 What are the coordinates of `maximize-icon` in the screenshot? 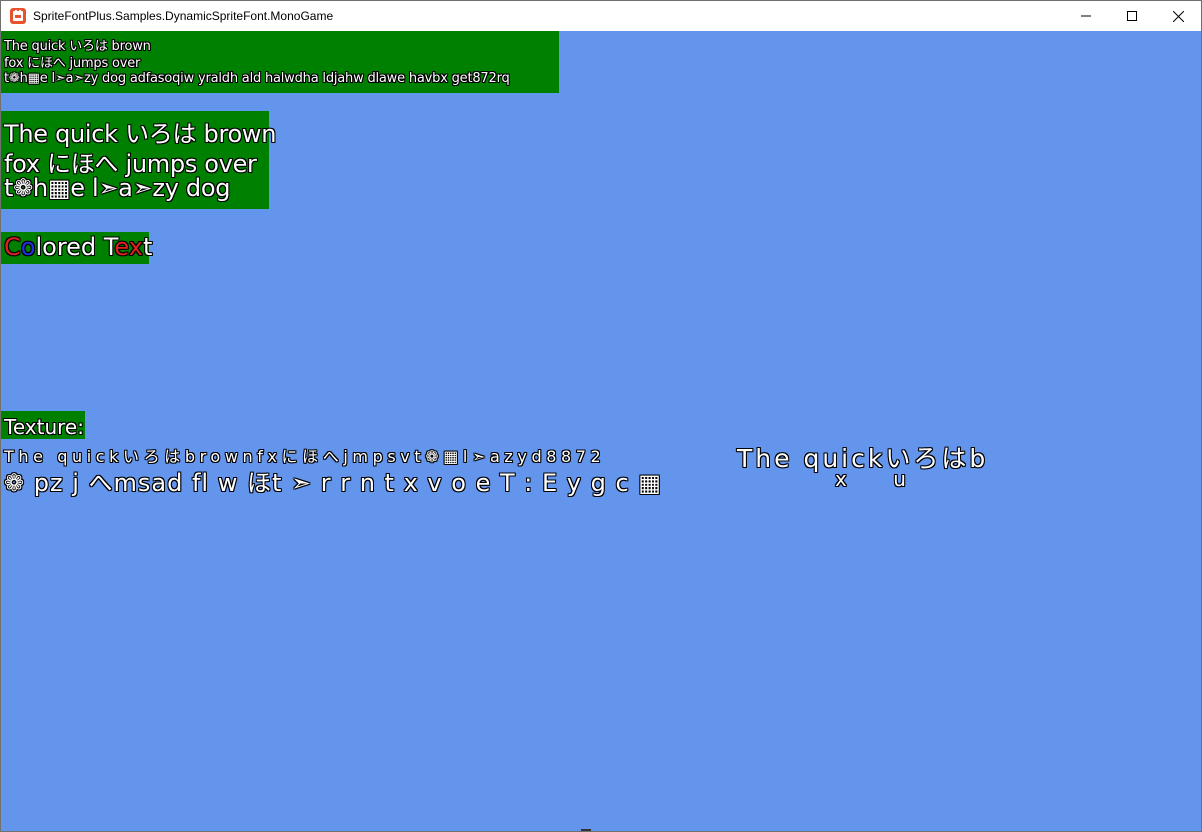 It's located at (1132, 16).